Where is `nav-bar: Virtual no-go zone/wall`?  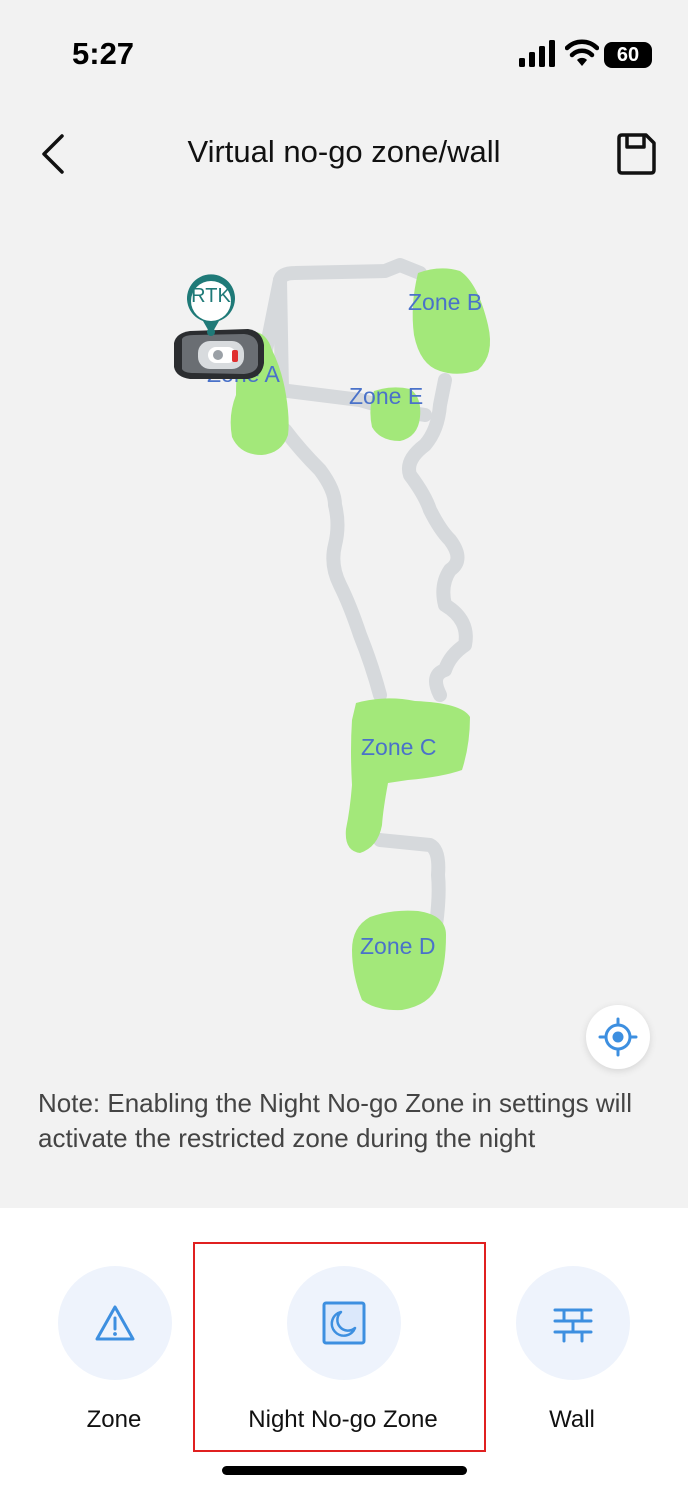 nav-bar: Virtual no-go zone/wall is located at coordinates (344, 154).